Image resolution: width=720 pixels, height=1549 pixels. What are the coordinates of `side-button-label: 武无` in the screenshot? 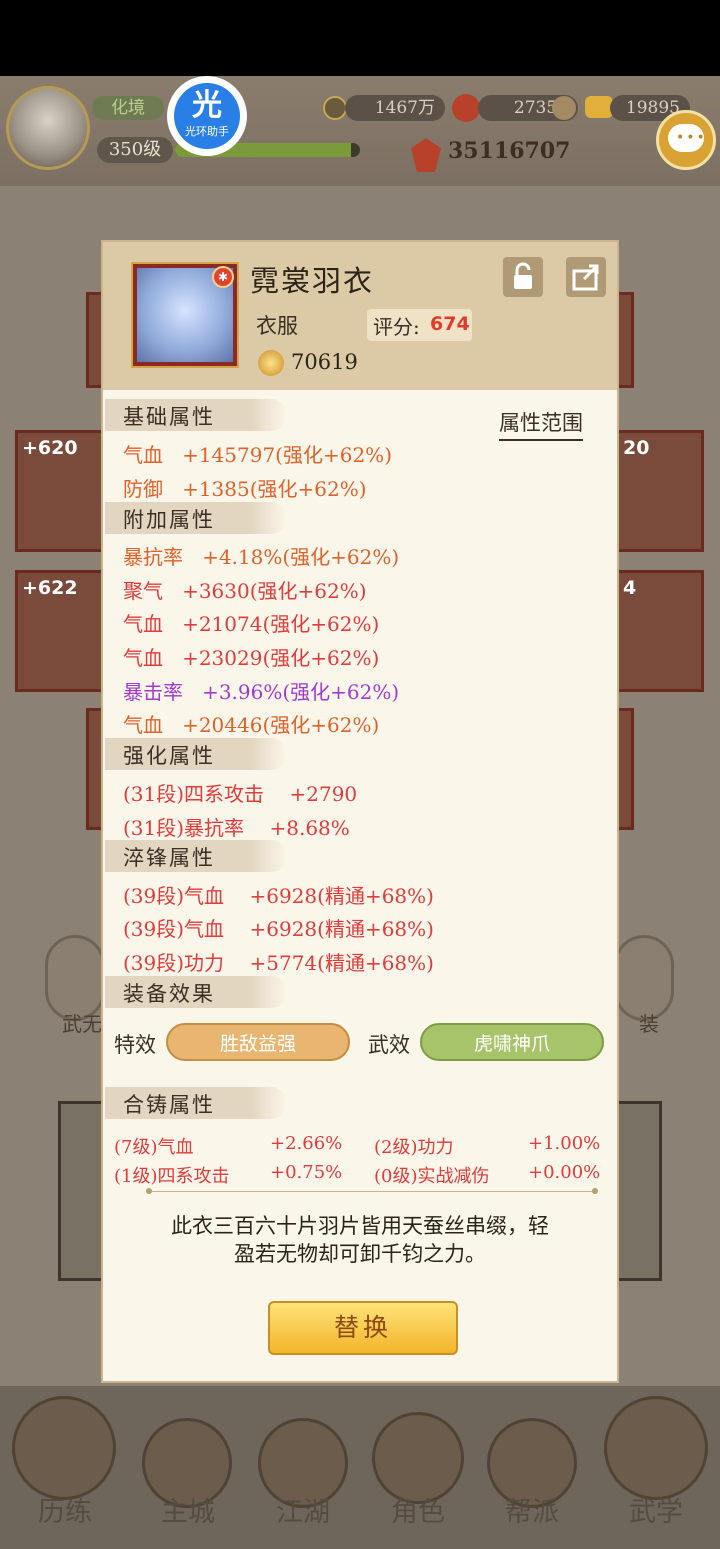 It's located at (82, 1024).